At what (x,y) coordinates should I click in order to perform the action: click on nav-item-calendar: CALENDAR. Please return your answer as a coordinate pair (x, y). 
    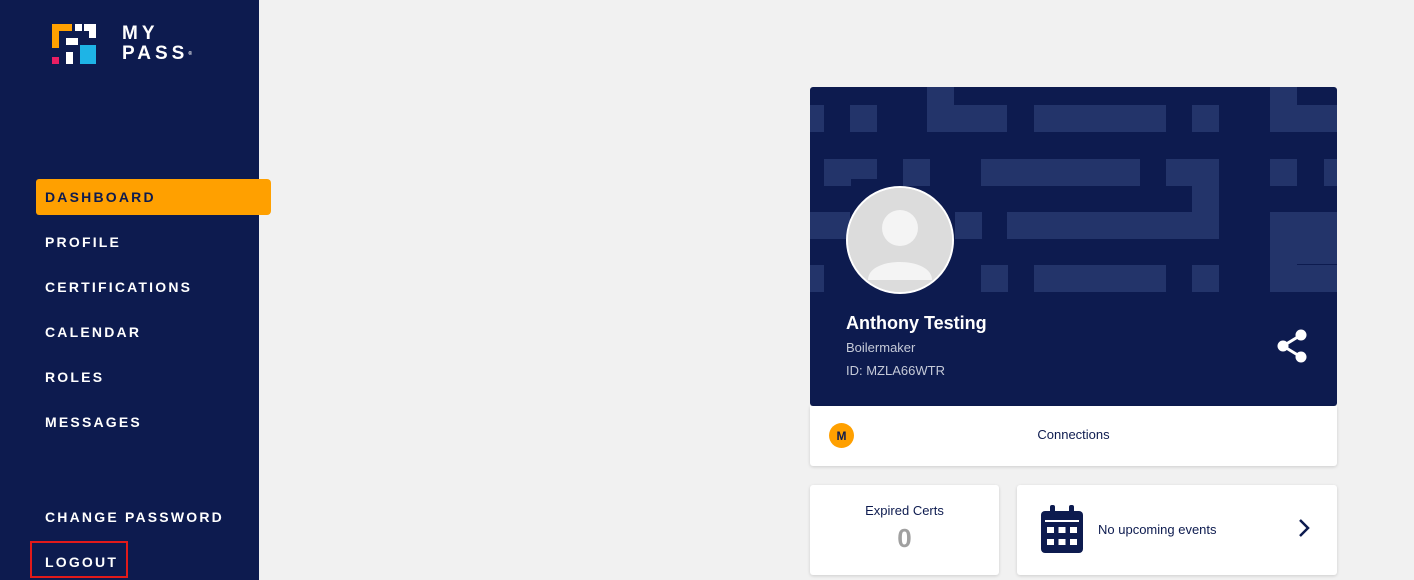
    Looking at the image, I should click on (88, 332).